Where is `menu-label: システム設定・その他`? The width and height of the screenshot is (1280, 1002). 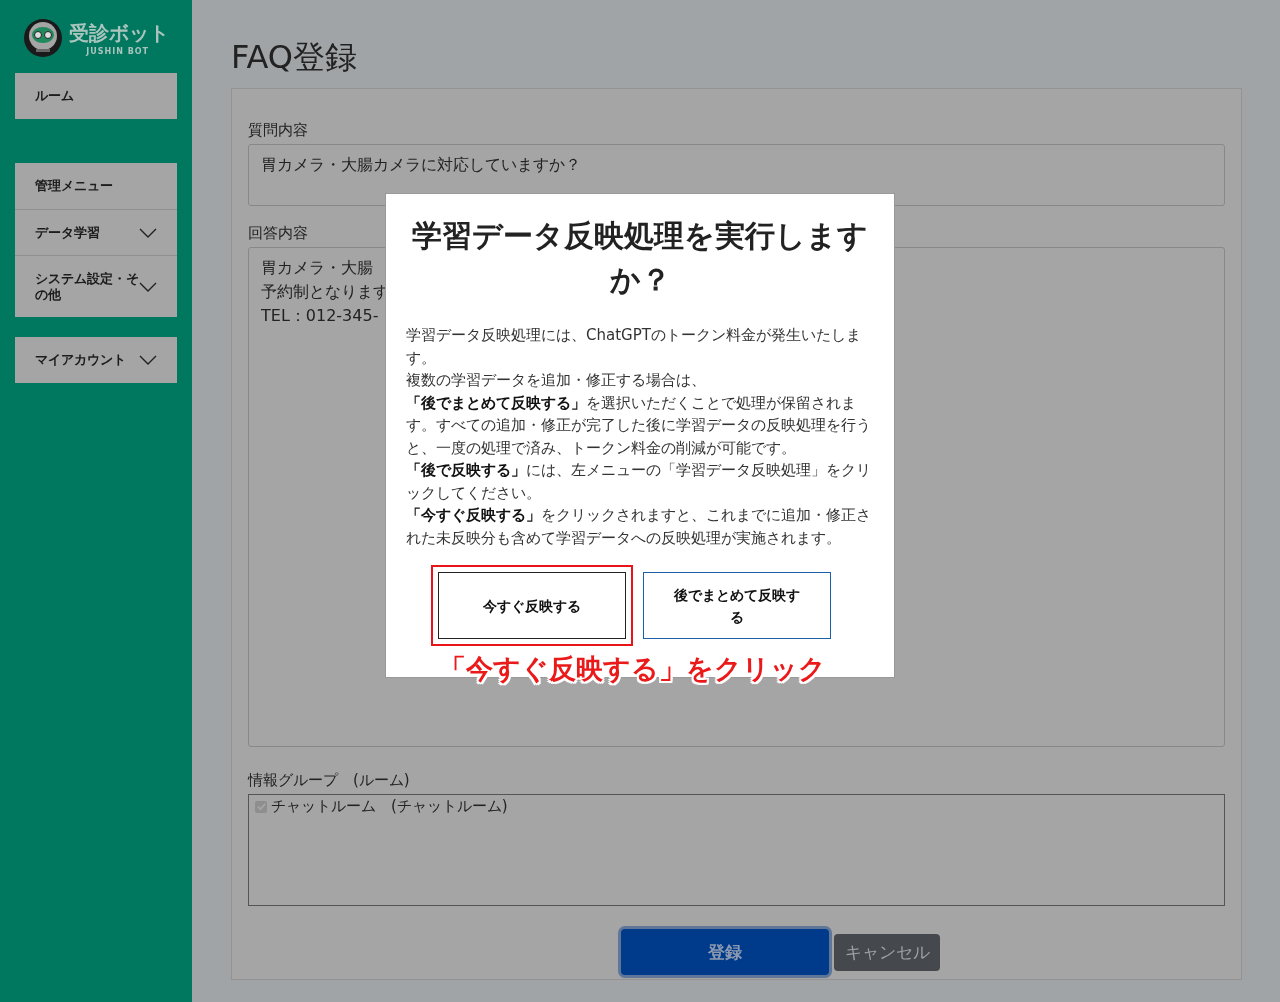
menu-label: システム設定・その他 is located at coordinates (87, 286).